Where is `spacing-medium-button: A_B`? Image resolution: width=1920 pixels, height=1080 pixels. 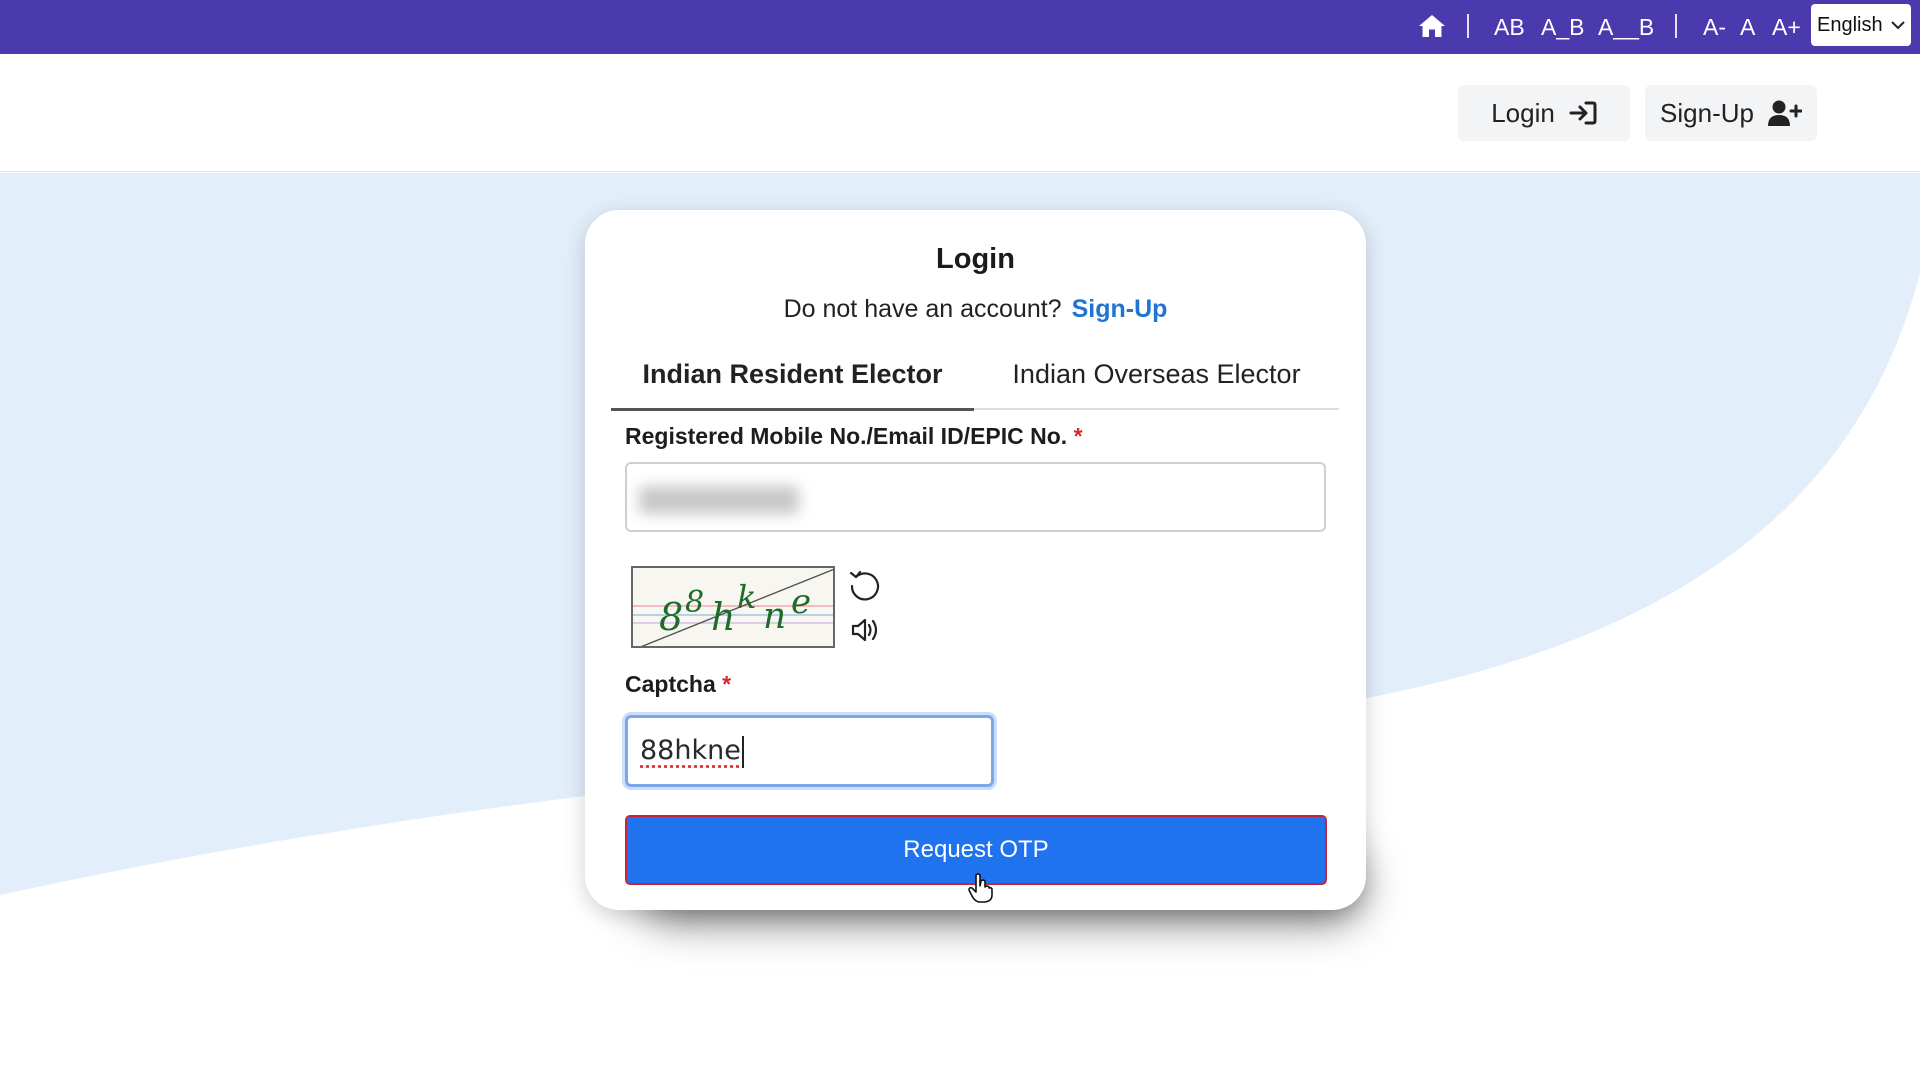 spacing-medium-button: A_B is located at coordinates (1562, 27).